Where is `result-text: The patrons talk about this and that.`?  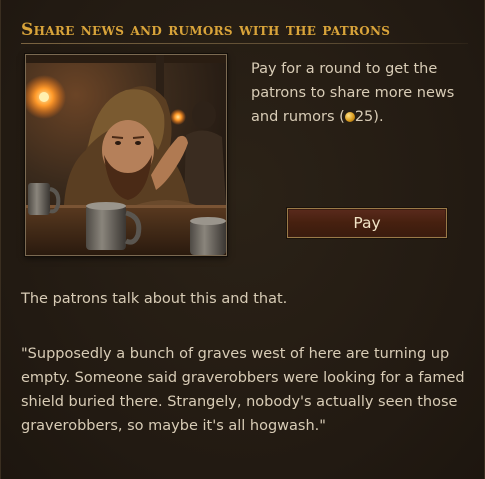 result-text: The patrons talk about this and that. is located at coordinates (154, 299).